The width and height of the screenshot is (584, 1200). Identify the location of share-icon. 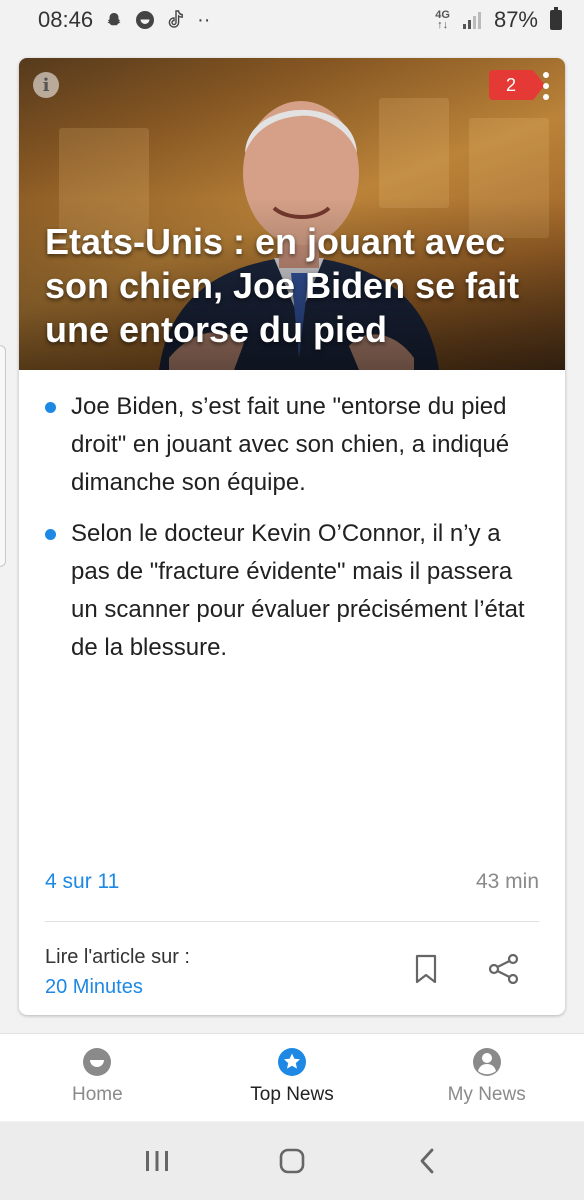
(504, 969).